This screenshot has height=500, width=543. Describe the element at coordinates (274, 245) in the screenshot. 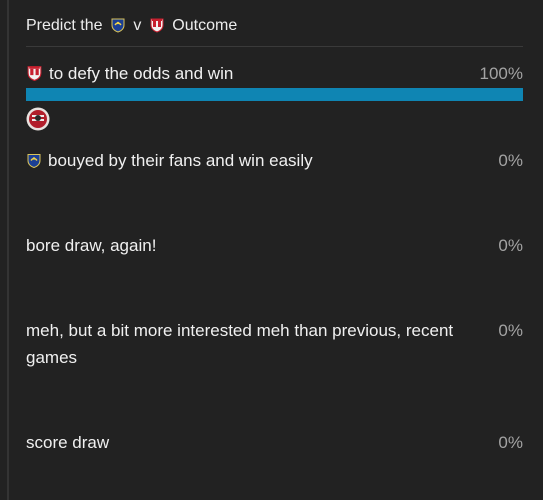

I see `poll-option-3: bore draw, again! 0%` at that location.